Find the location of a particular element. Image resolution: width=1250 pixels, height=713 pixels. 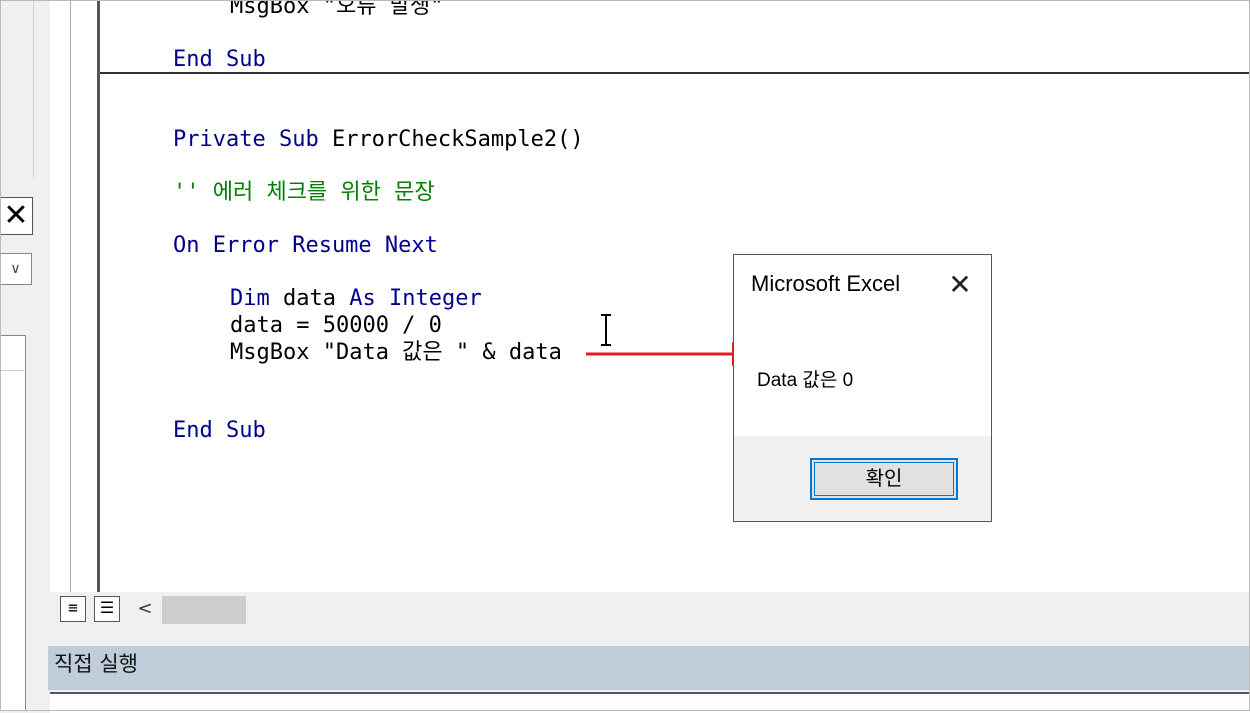

code-line-msgbox-top: MsgBox "오류 발생" is located at coordinates (337, 9).